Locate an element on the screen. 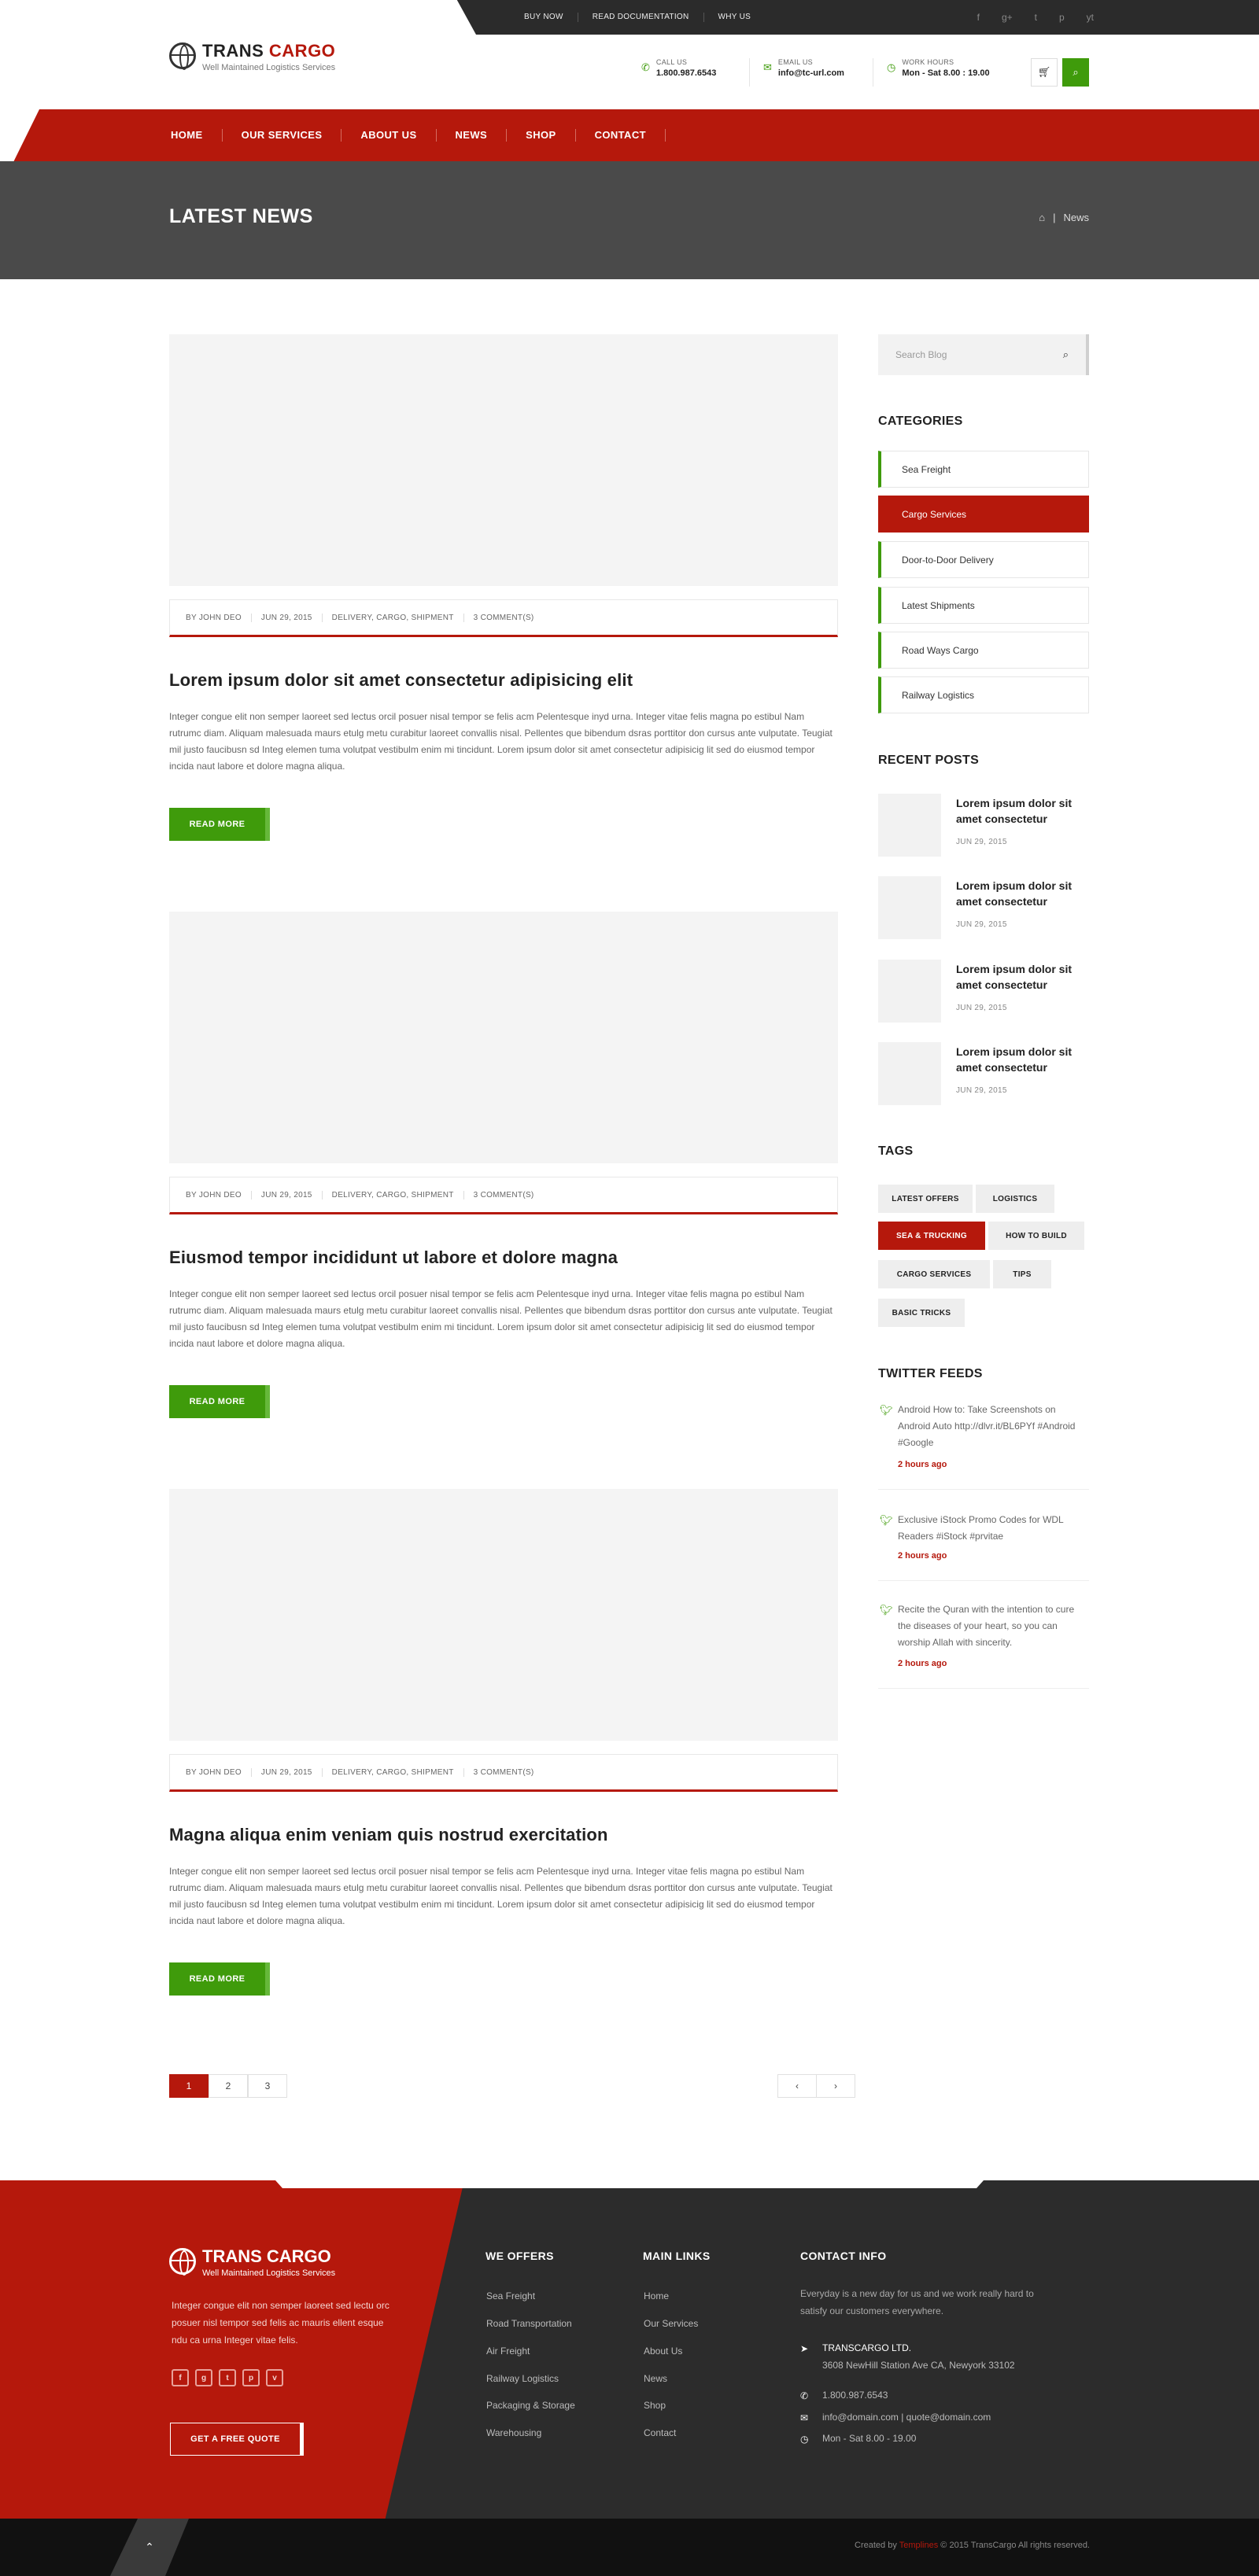 This screenshot has height=2576, width=1259. contact-email: info@domain.com | quote@domain.com is located at coordinates (906, 2417).